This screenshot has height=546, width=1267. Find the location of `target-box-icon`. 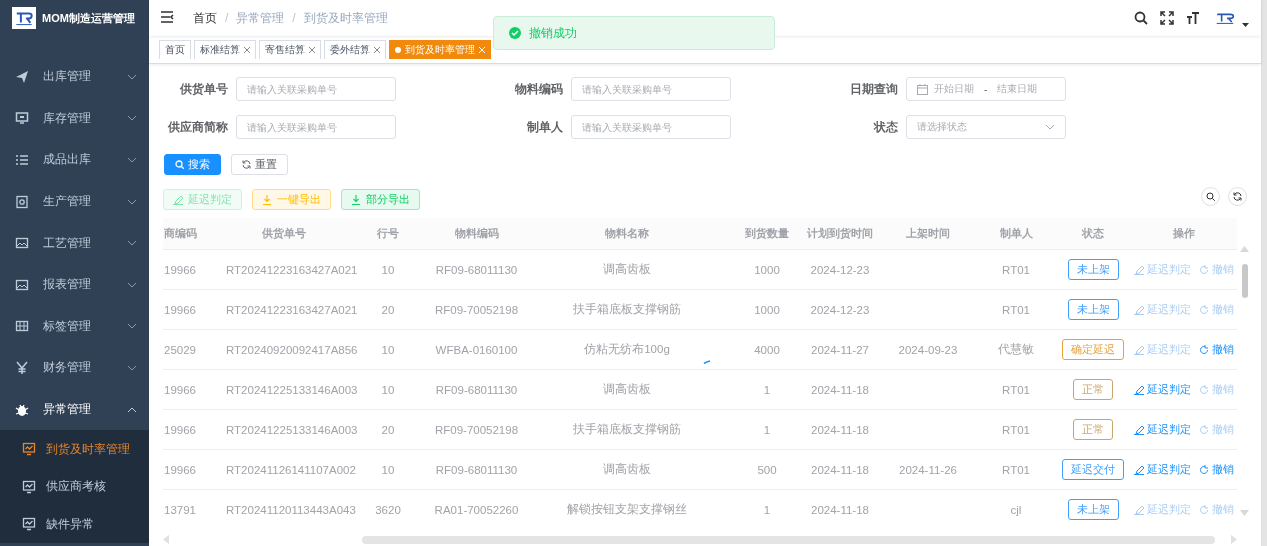

target-box-icon is located at coordinates (22, 201).